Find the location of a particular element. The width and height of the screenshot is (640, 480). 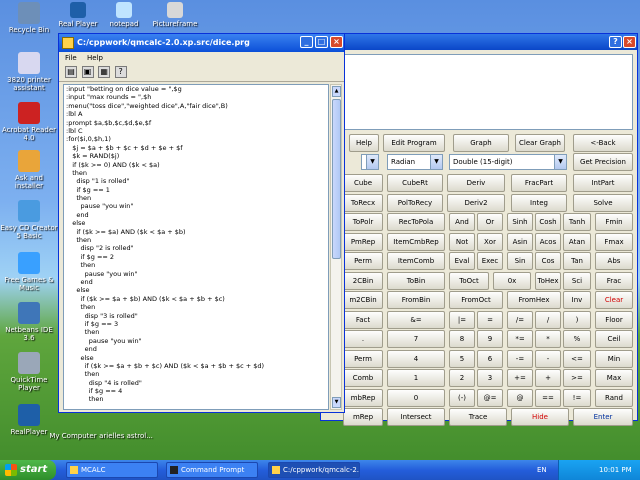

calc-button: Cosh is located at coordinates (548, 222).